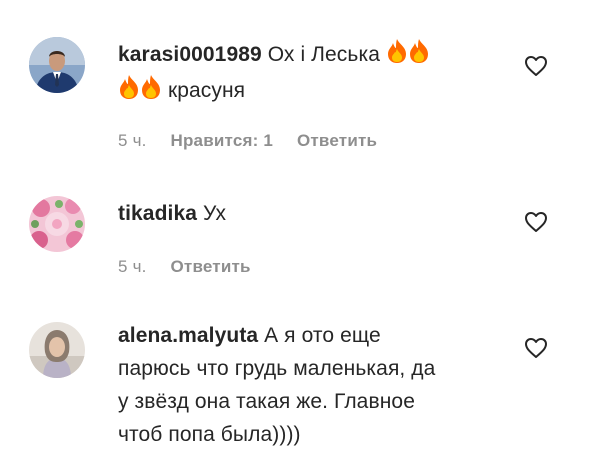  Describe the element at coordinates (322, 335) in the screenshot. I see `comment-text: А я ото еще` at that location.